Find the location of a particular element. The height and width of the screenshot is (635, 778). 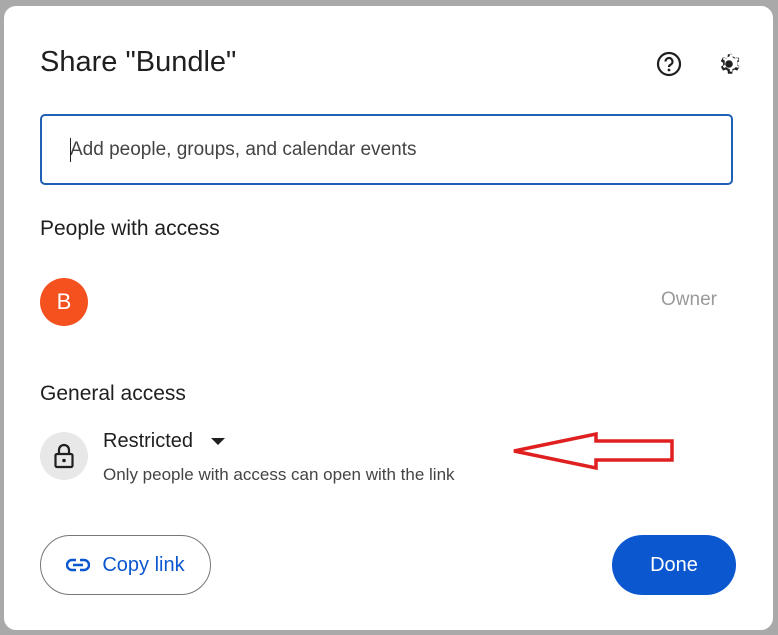

general-access-dropdown: Restricted is located at coordinates (164, 441).